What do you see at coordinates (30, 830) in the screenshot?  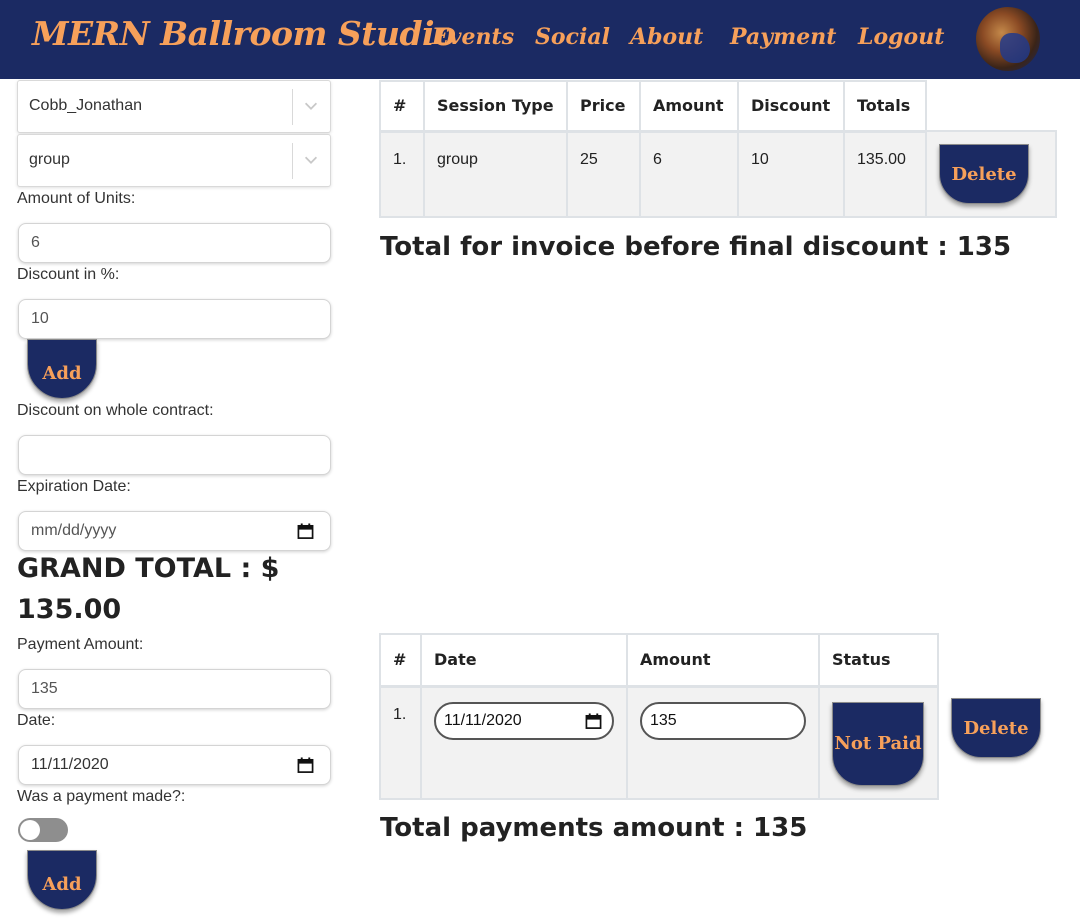 I see `toggle-knob` at bounding box center [30, 830].